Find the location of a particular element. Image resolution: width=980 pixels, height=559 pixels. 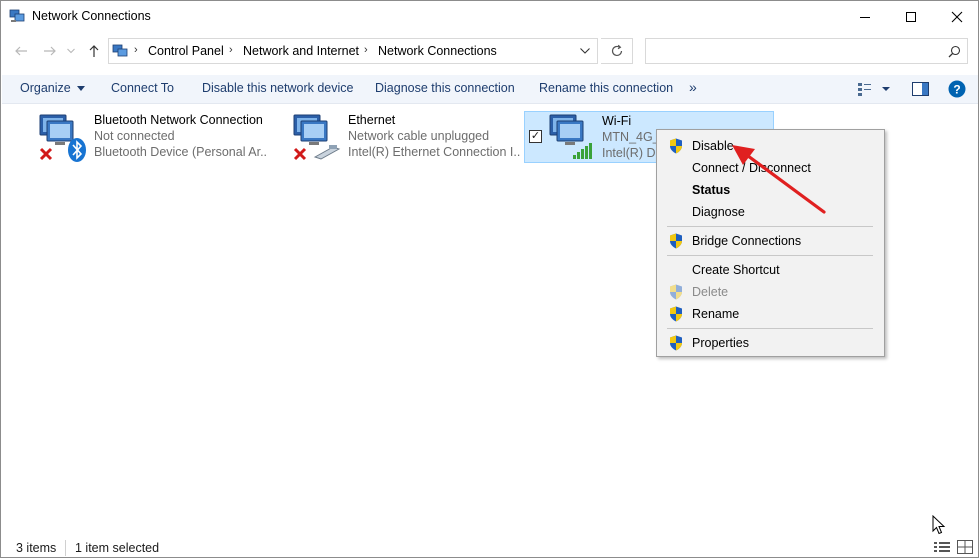

menu-item-label: Rename is located at coordinates (716, 314).